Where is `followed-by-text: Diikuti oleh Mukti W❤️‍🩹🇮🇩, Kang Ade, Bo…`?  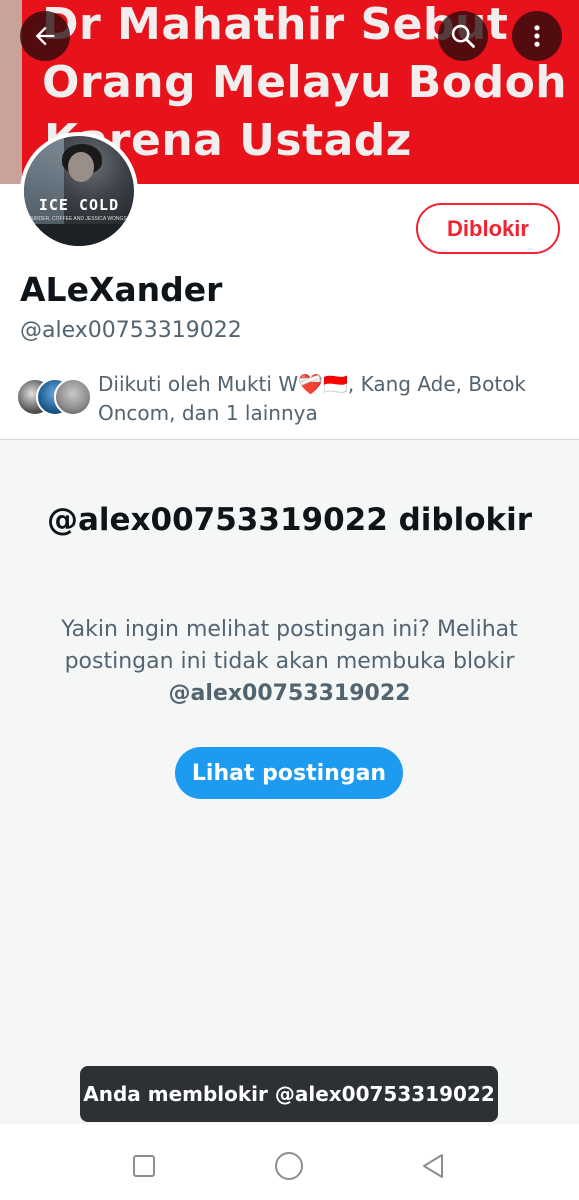 followed-by-text: Diikuti oleh Mukti W❤️‍🩹🇮🇩, Kang Ade, Bo… is located at coordinates (312, 398).